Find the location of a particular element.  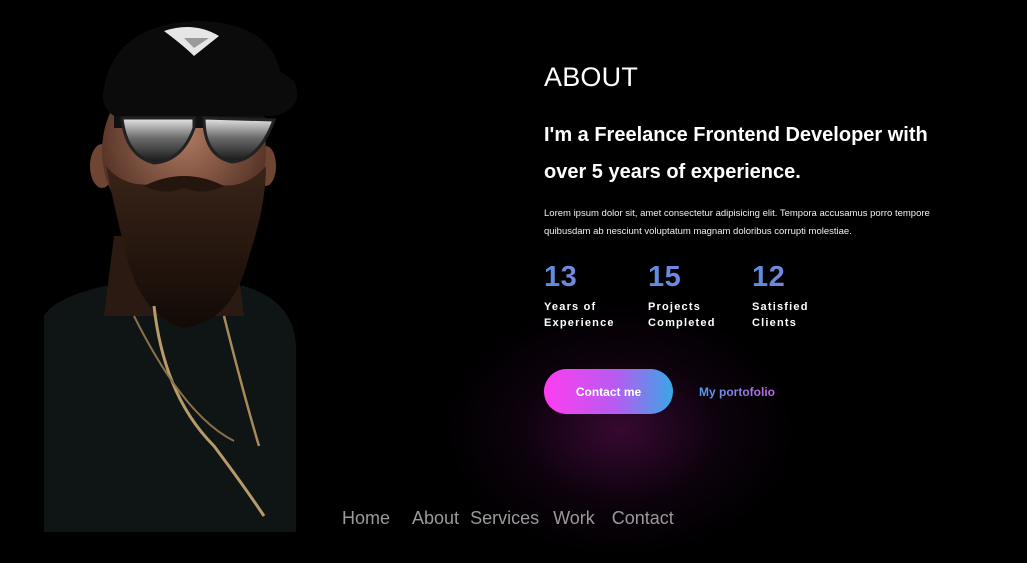

nav-contact: Contact is located at coordinates (643, 518).